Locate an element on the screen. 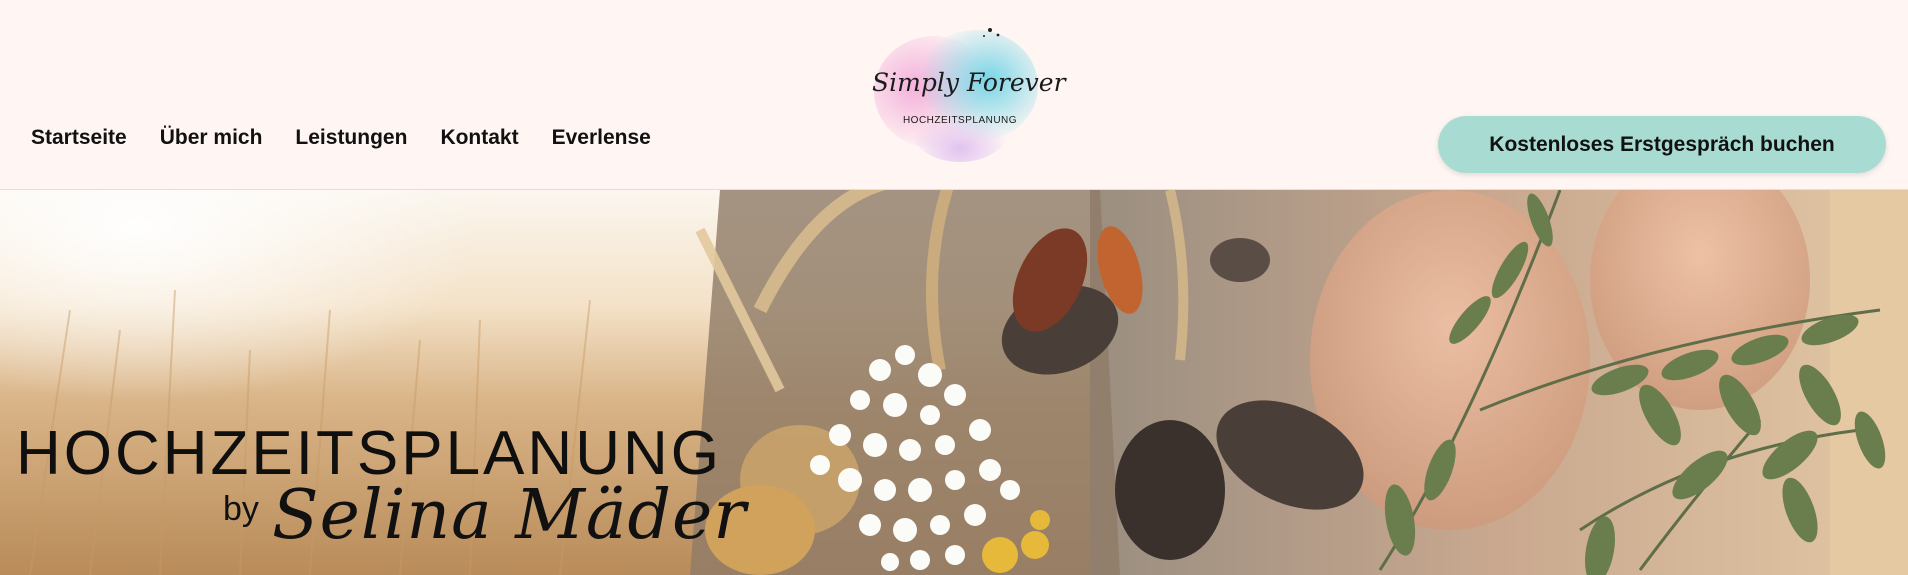  hero-by-text: by is located at coordinates (241, 509).